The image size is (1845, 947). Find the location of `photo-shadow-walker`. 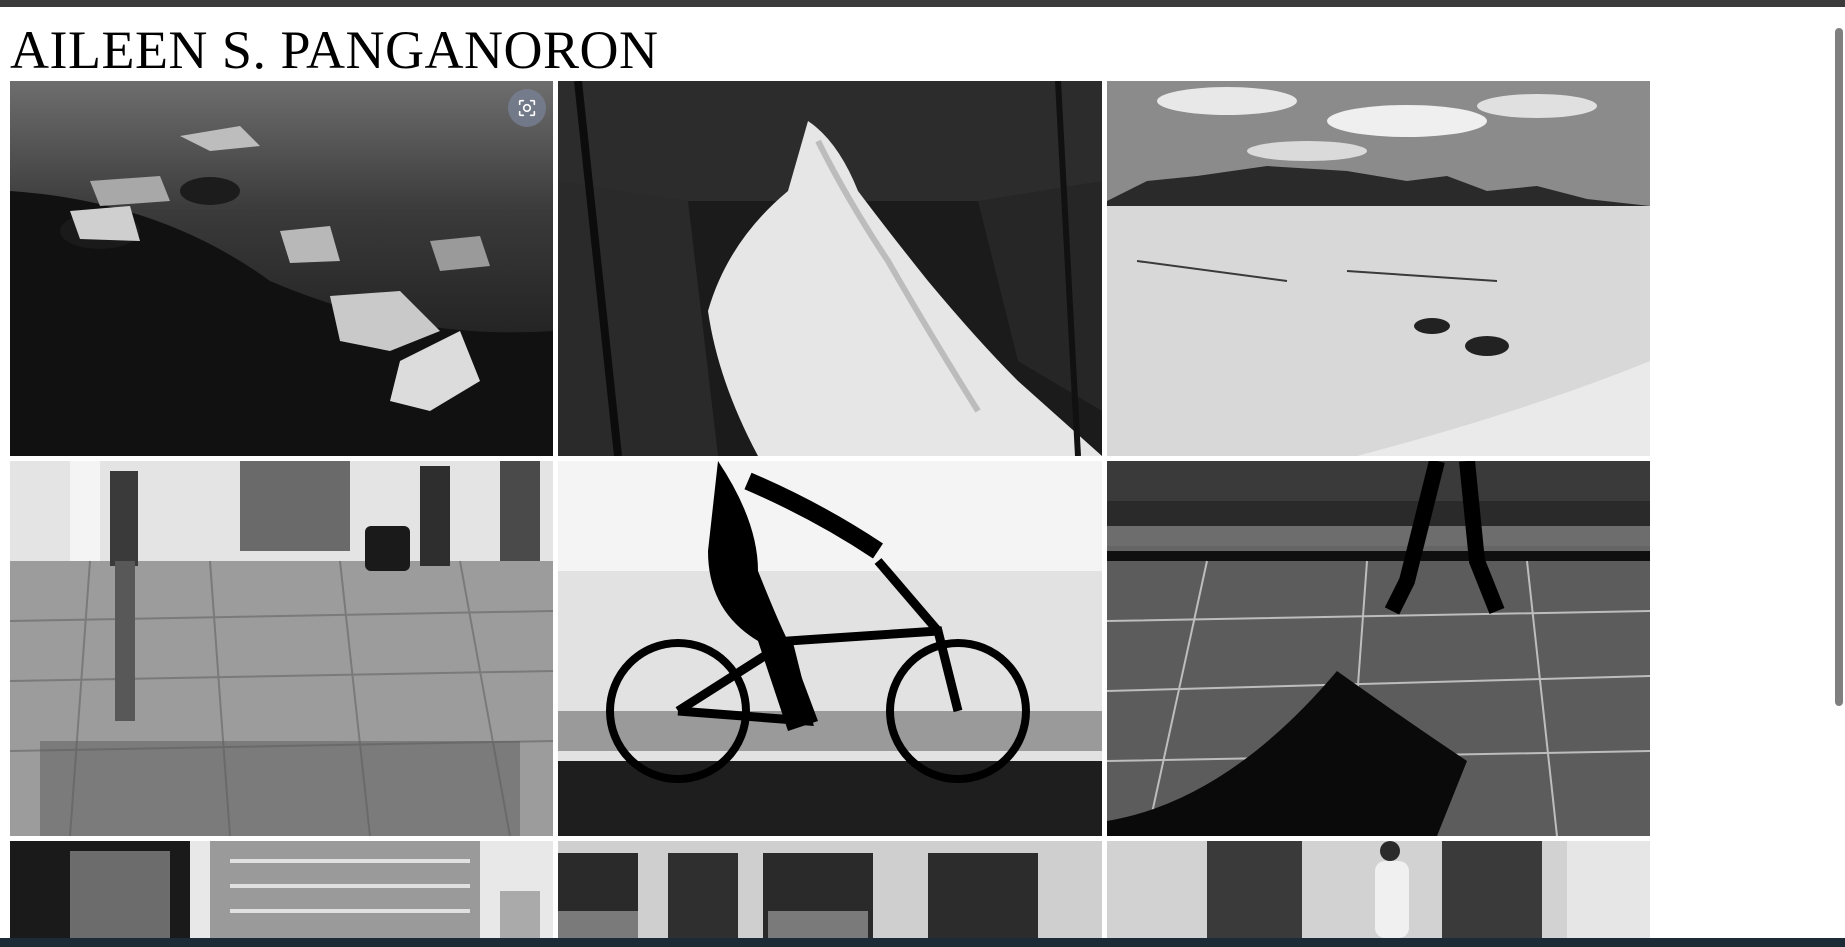

photo-shadow-walker is located at coordinates (1378, 648).